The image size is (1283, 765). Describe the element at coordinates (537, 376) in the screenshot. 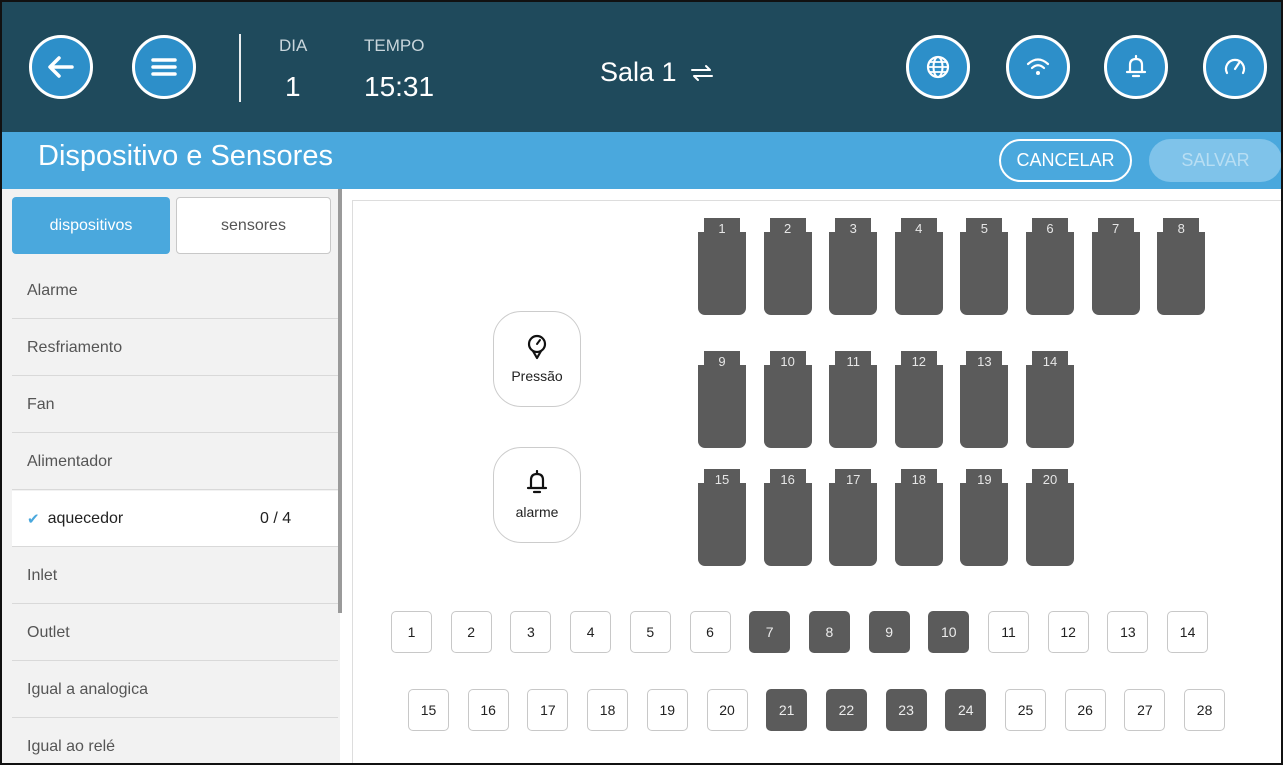

I see `pressure-label: Pressão` at that location.